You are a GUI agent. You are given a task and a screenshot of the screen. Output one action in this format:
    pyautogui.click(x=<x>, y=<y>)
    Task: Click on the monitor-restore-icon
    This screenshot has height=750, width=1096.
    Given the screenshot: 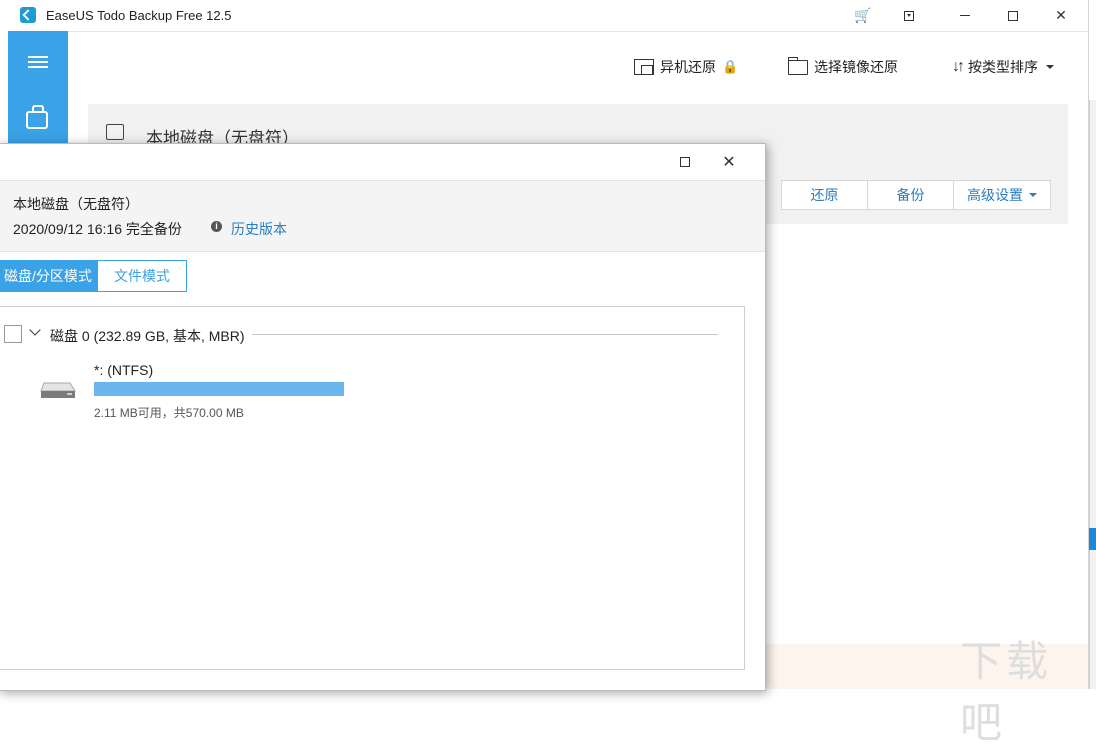 What is the action you would take?
    pyautogui.click(x=644, y=67)
    